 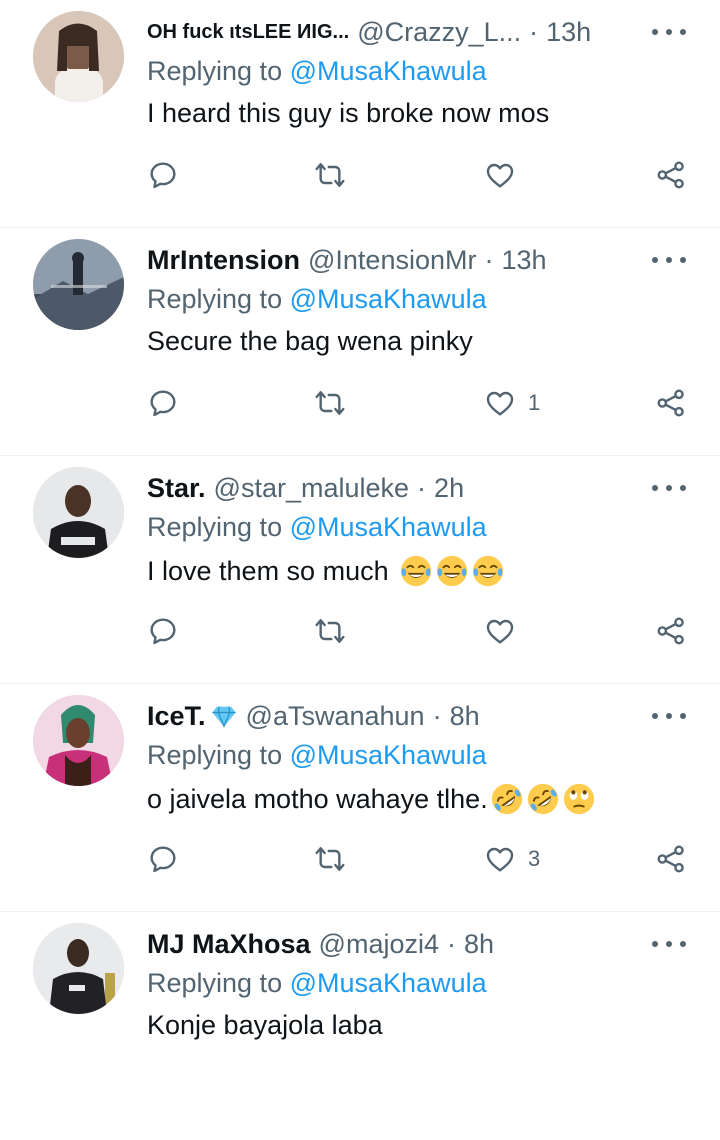 I want to click on diamond-icon, so click(x=224, y=716).